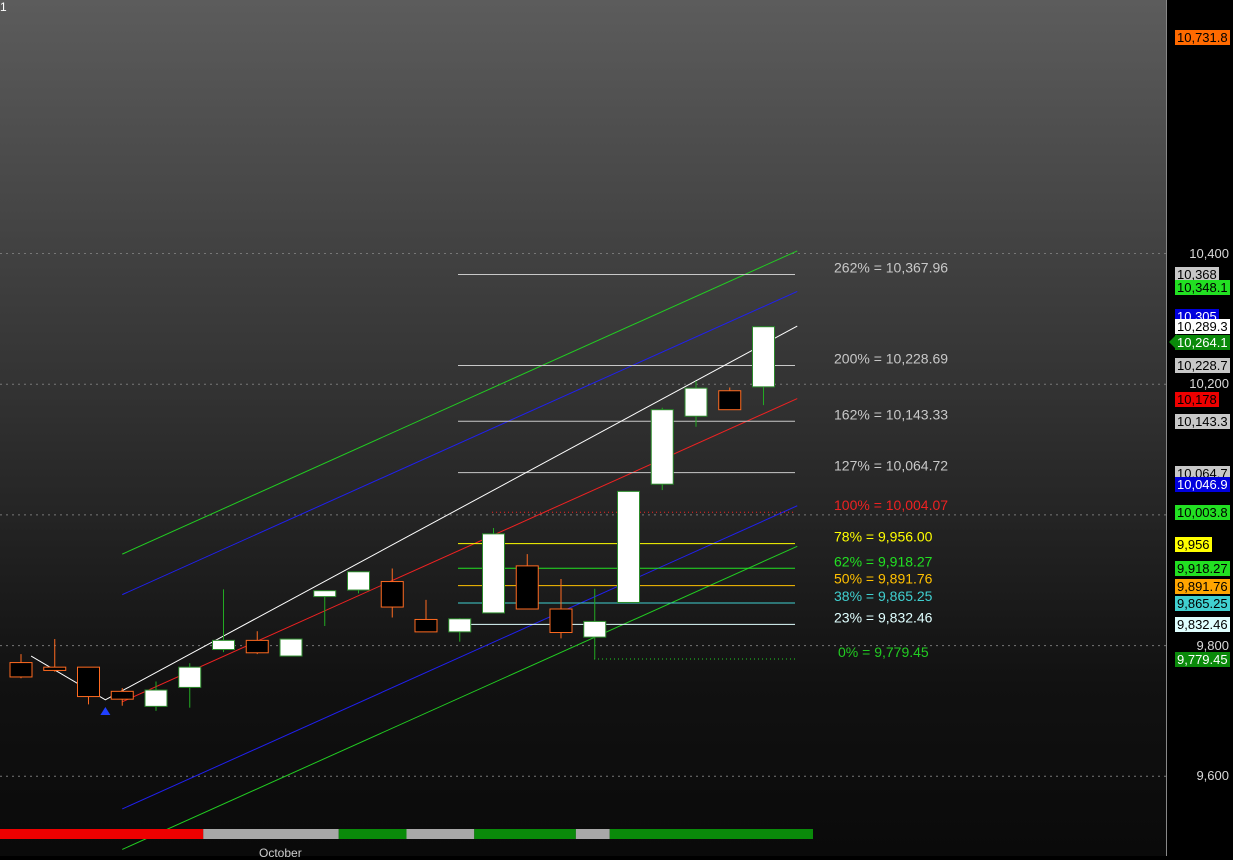 The height and width of the screenshot is (860, 1233). What do you see at coordinates (1193, 544) in the screenshot?
I see `price-tag: 9,956` at bounding box center [1193, 544].